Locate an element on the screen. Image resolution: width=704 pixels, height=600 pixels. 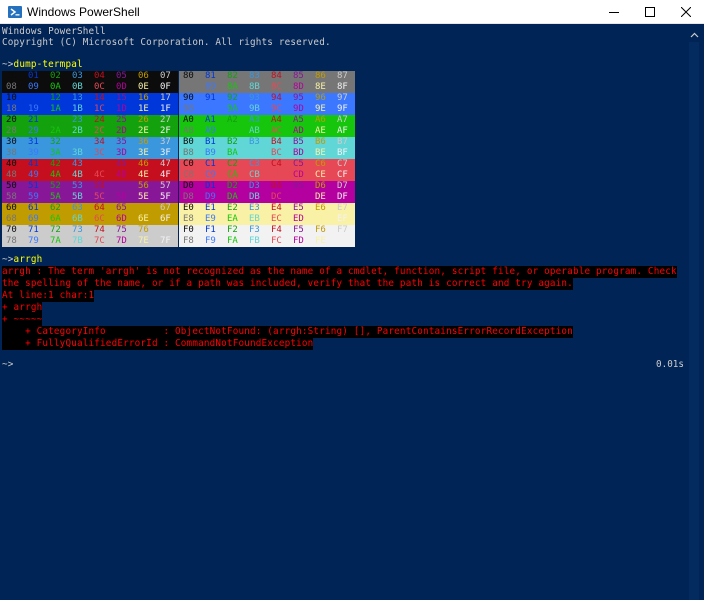
palette-cell: C4 is located at coordinates (278, 164).